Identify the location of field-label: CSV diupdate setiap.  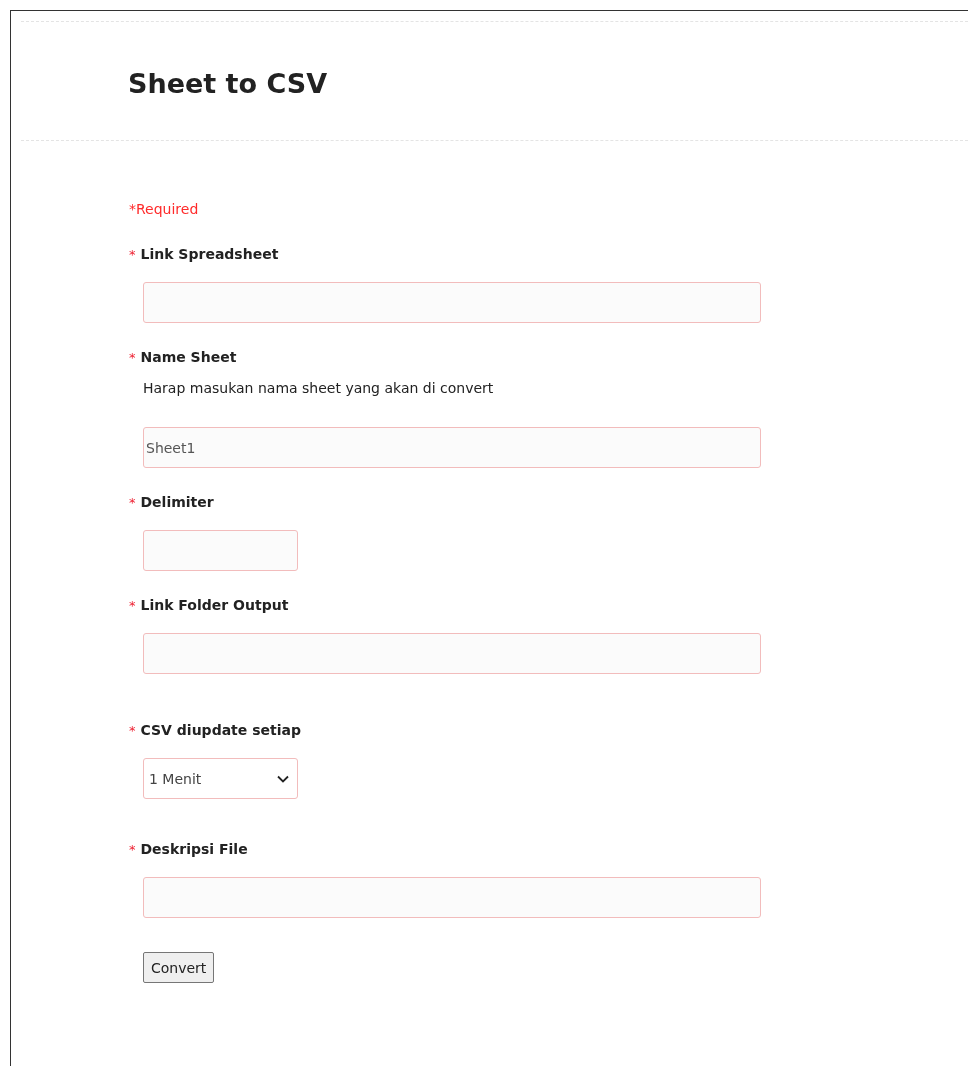
(220, 730).